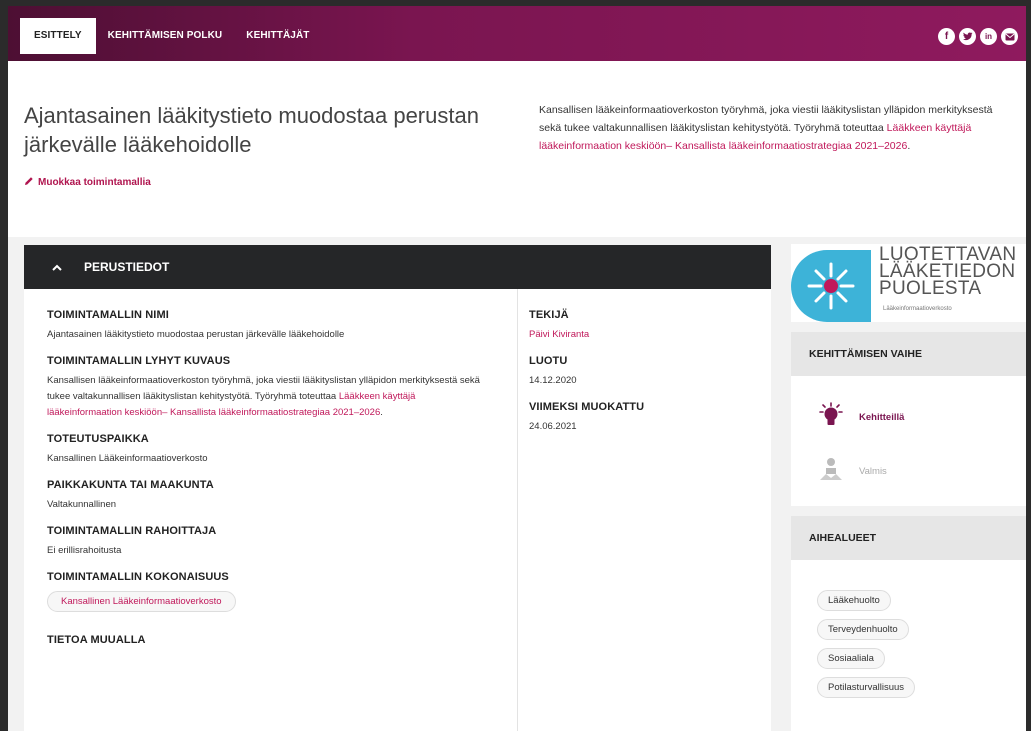 This screenshot has width=1031, height=731. What do you see at coordinates (548, 361) in the screenshot?
I see `field-label: LUOTU` at bounding box center [548, 361].